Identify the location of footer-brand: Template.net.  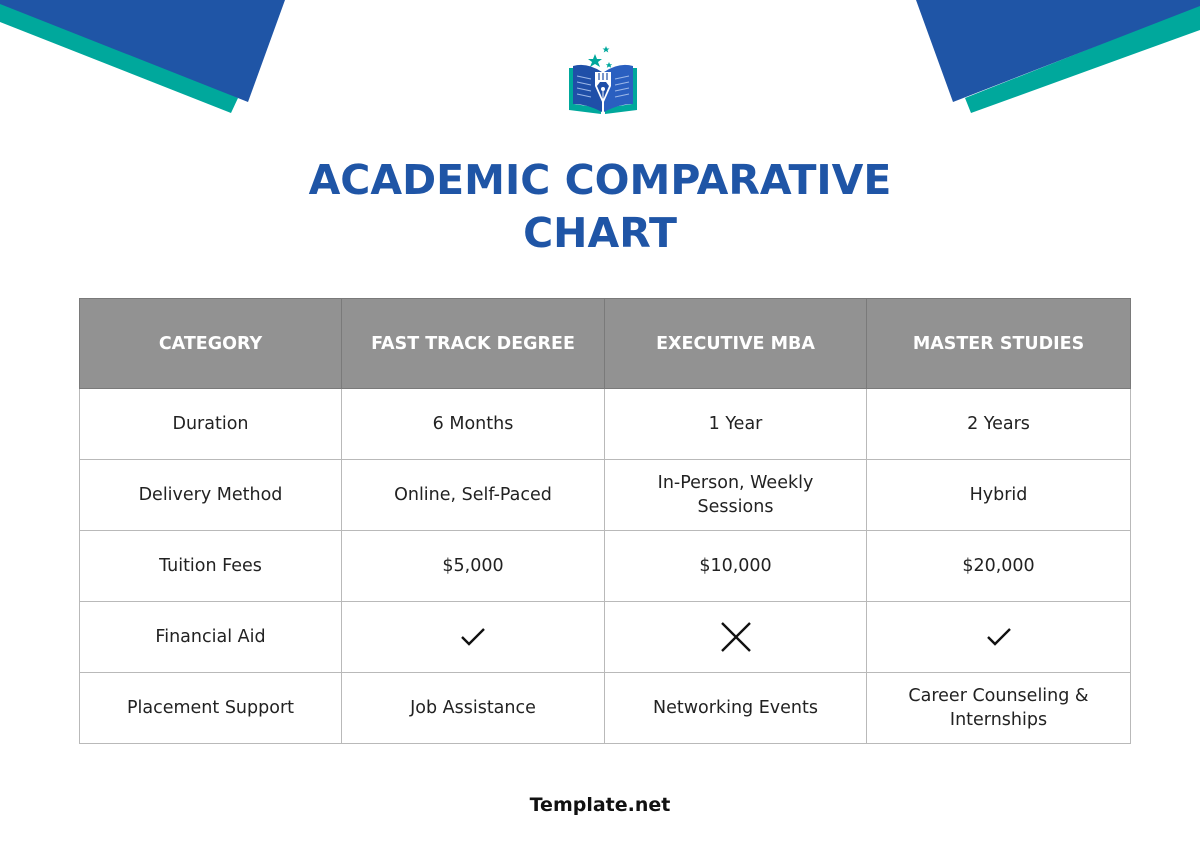
(600, 805).